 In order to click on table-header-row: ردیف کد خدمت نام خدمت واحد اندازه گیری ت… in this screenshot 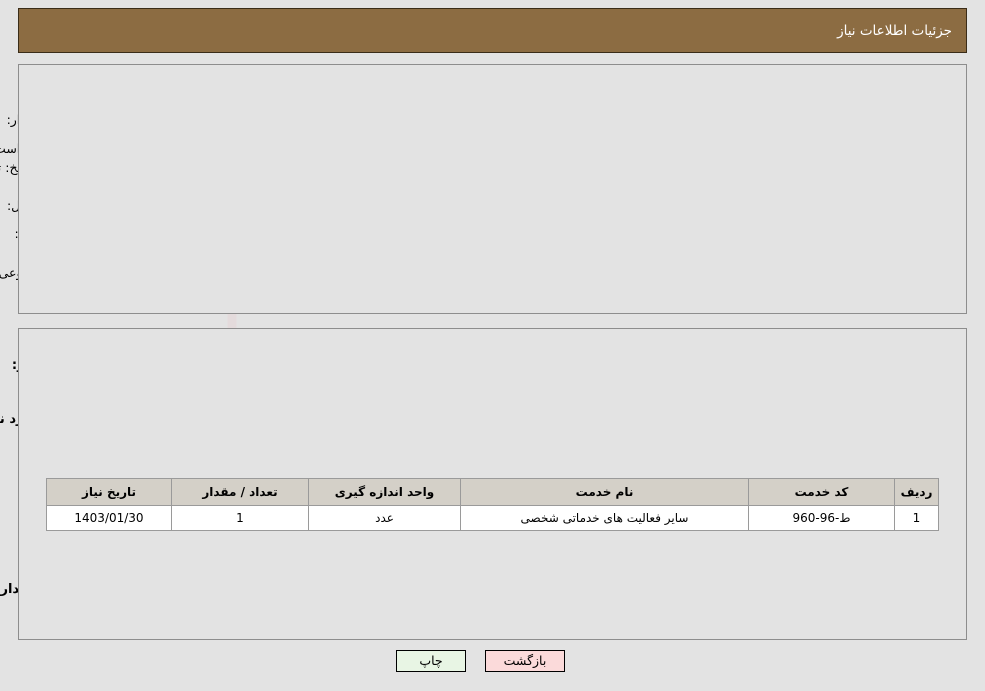, I will do `click(492, 492)`.